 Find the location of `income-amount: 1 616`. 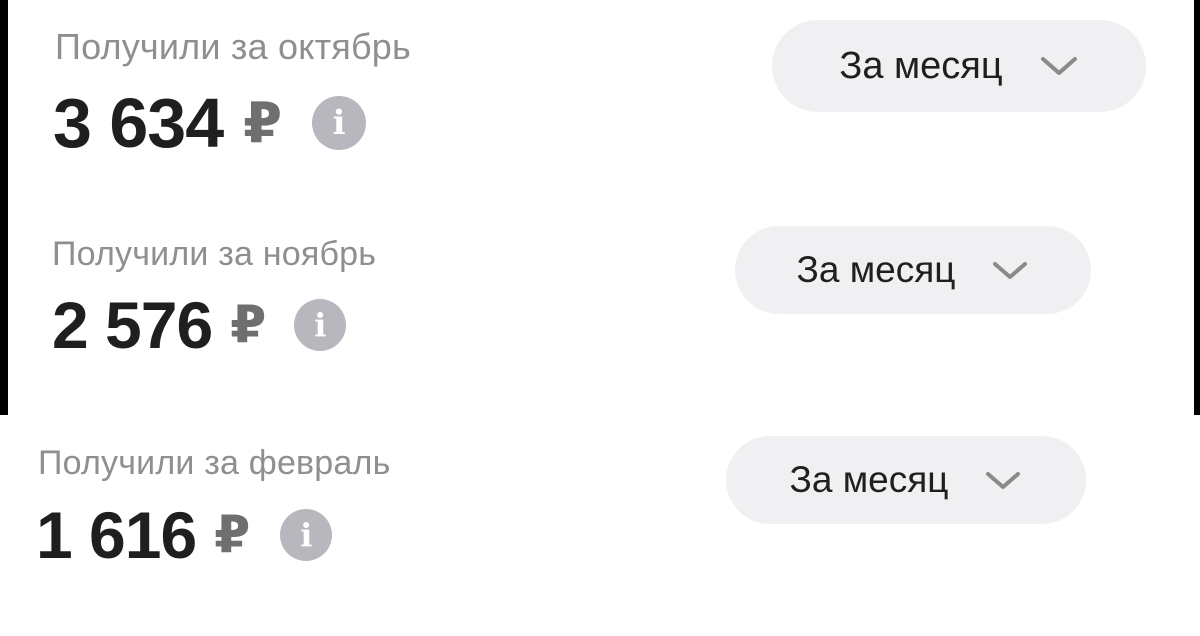

income-amount: 1 616 is located at coordinates (116, 535).